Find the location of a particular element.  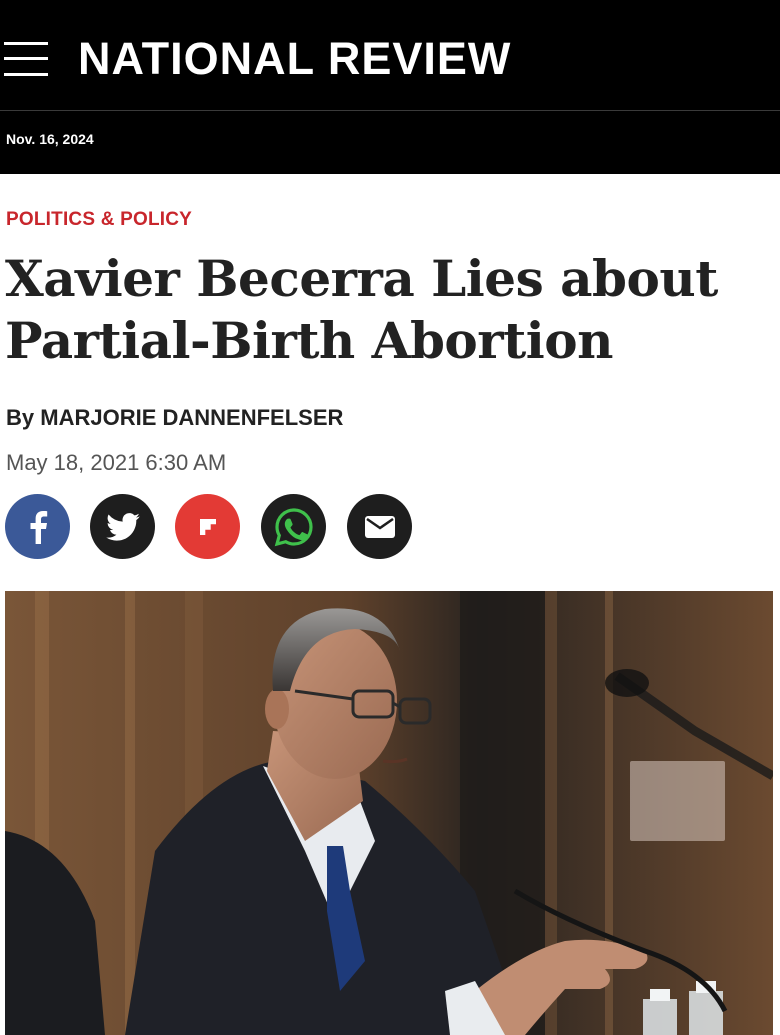

share-email-button is located at coordinates (379, 526).